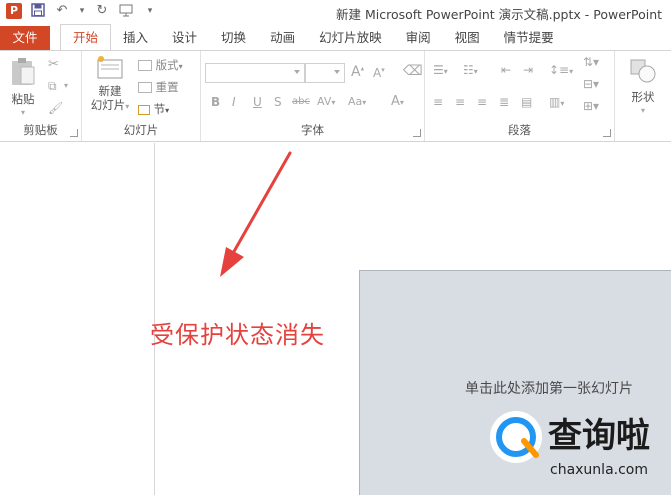 The height and width of the screenshot is (495, 671). Describe the element at coordinates (184, 38) in the screenshot. I see `tab-design: 设计` at that location.